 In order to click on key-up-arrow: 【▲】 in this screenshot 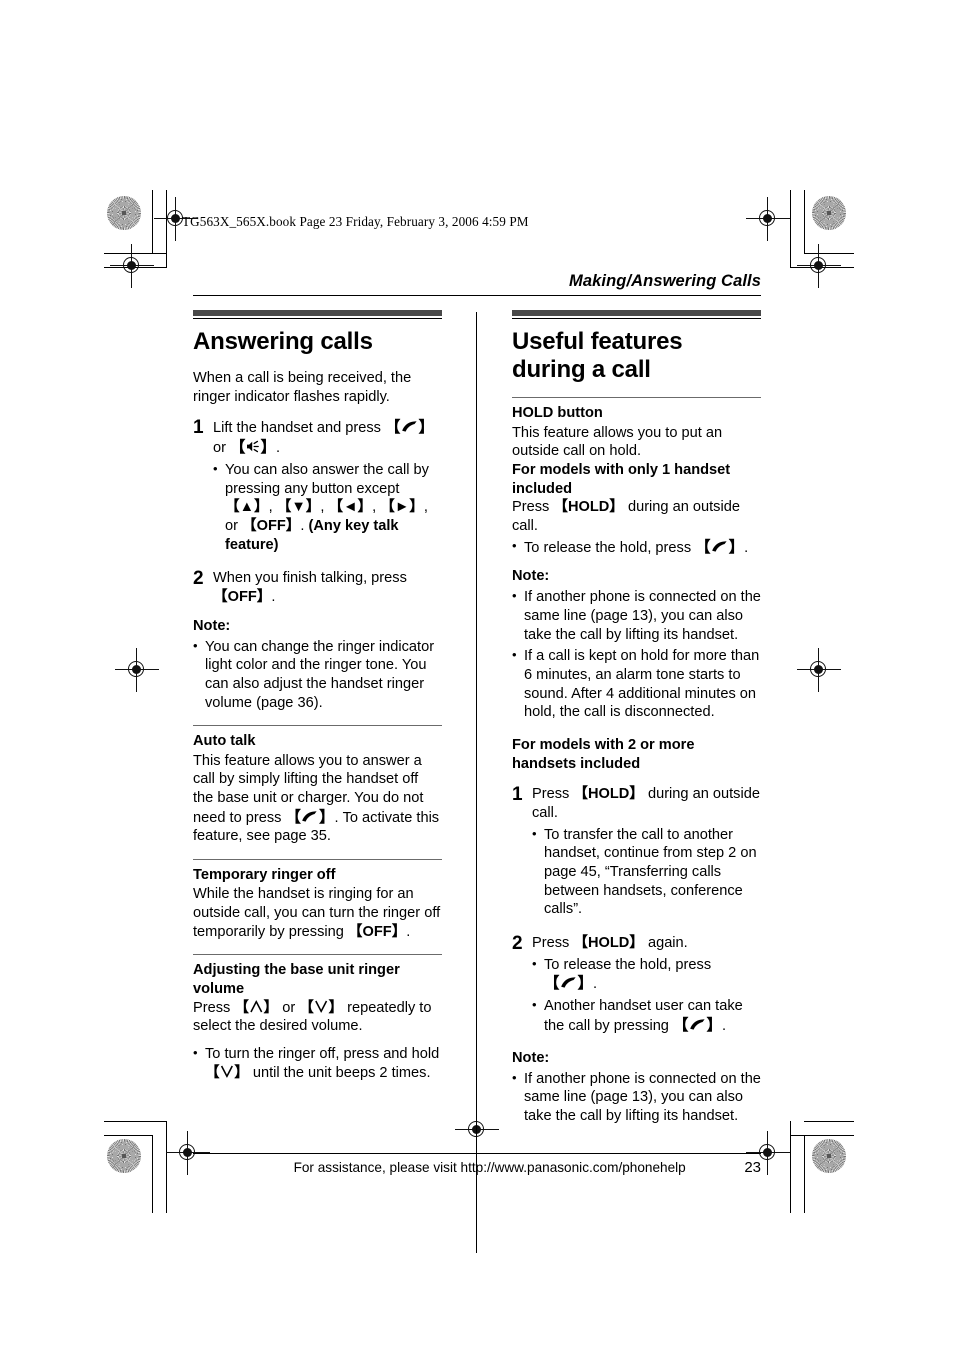, I will do `click(247, 507)`.